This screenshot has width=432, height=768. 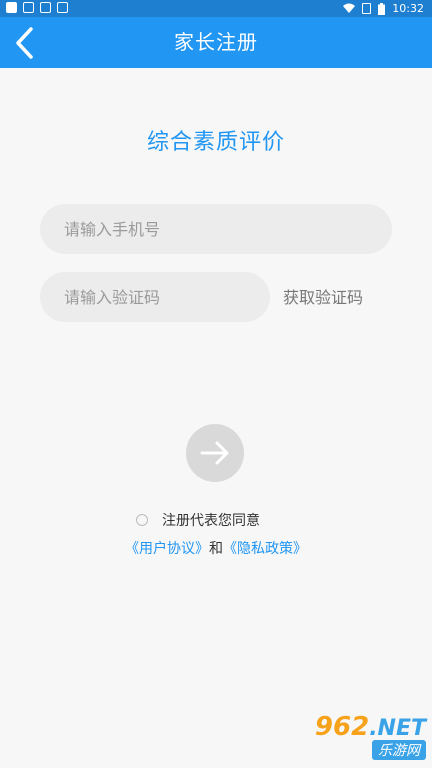 I want to click on keyboard-icon, so click(x=28, y=7).